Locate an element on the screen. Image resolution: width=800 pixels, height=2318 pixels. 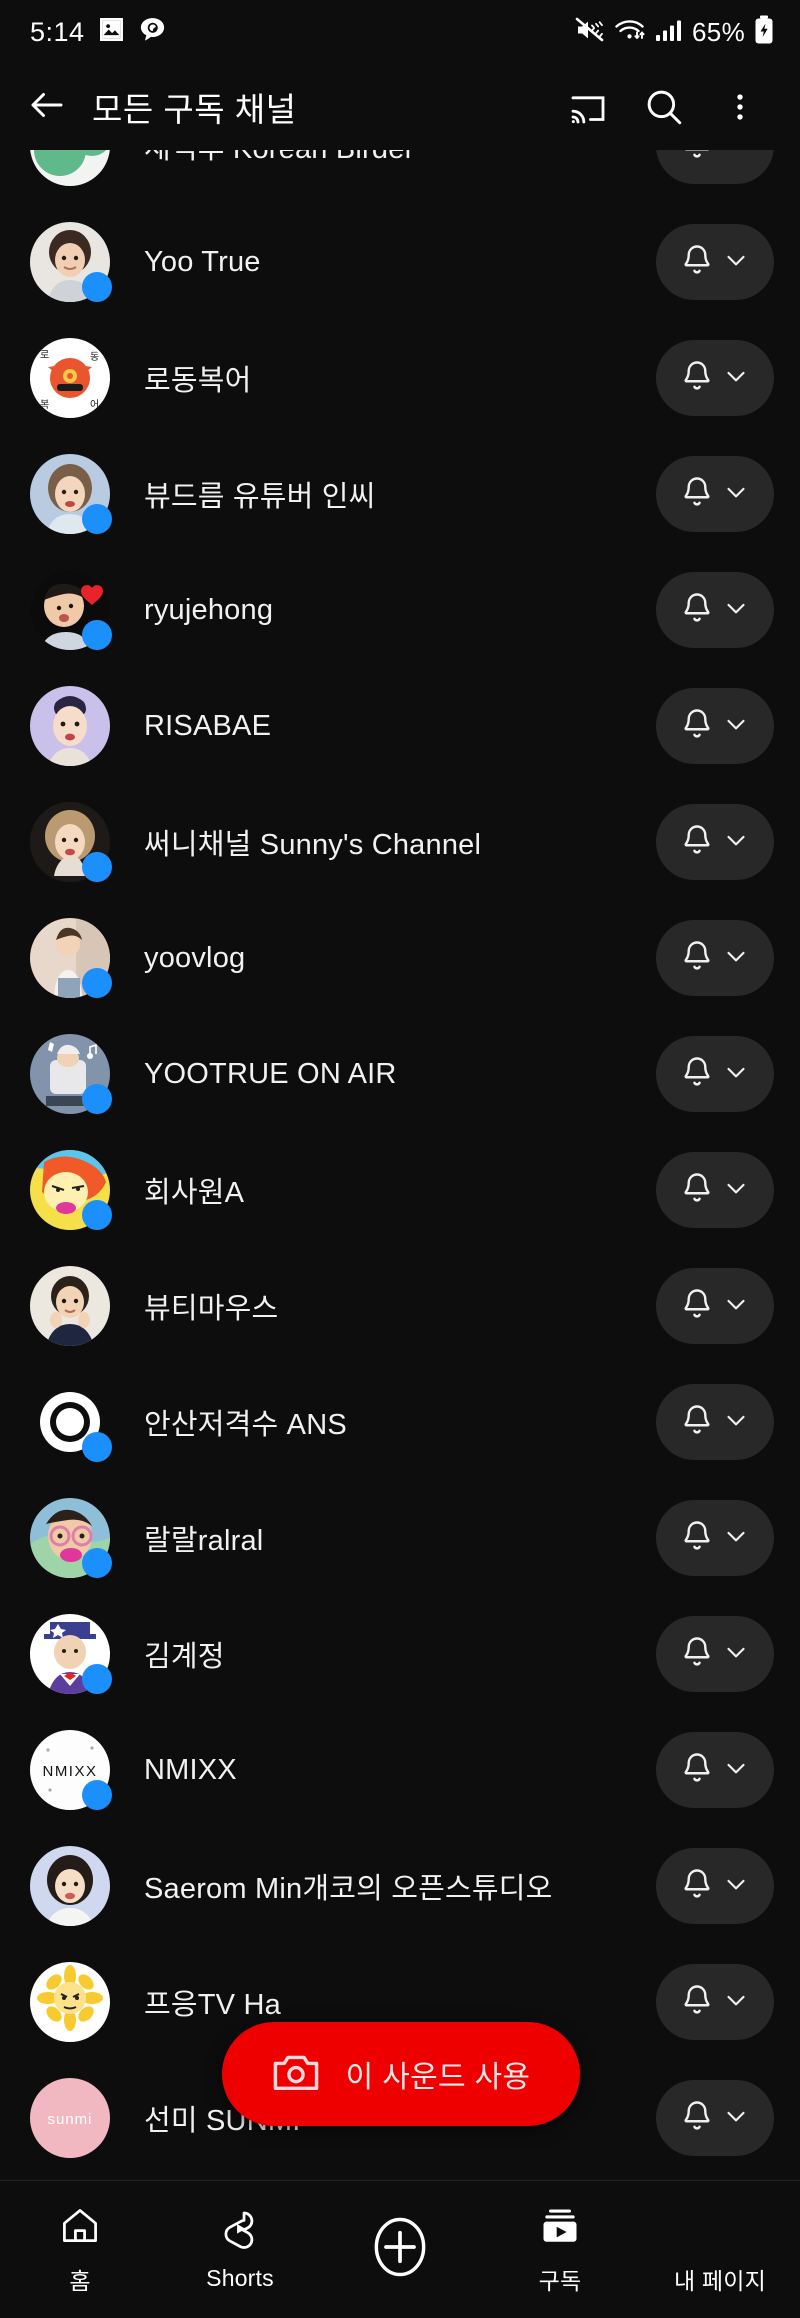
subscription-row: 써니채널 Sunny's Channel is located at coordinates (400, 842).